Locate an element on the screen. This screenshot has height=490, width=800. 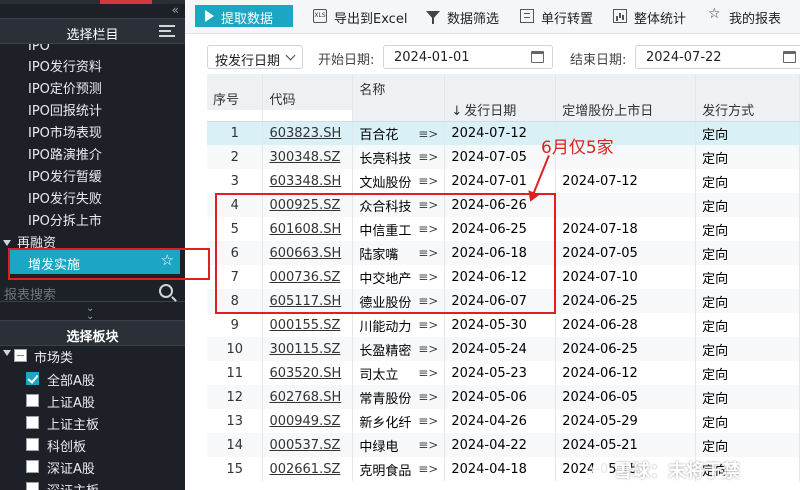
stock-code-link: 300348.SZ is located at coordinates (304, 157).